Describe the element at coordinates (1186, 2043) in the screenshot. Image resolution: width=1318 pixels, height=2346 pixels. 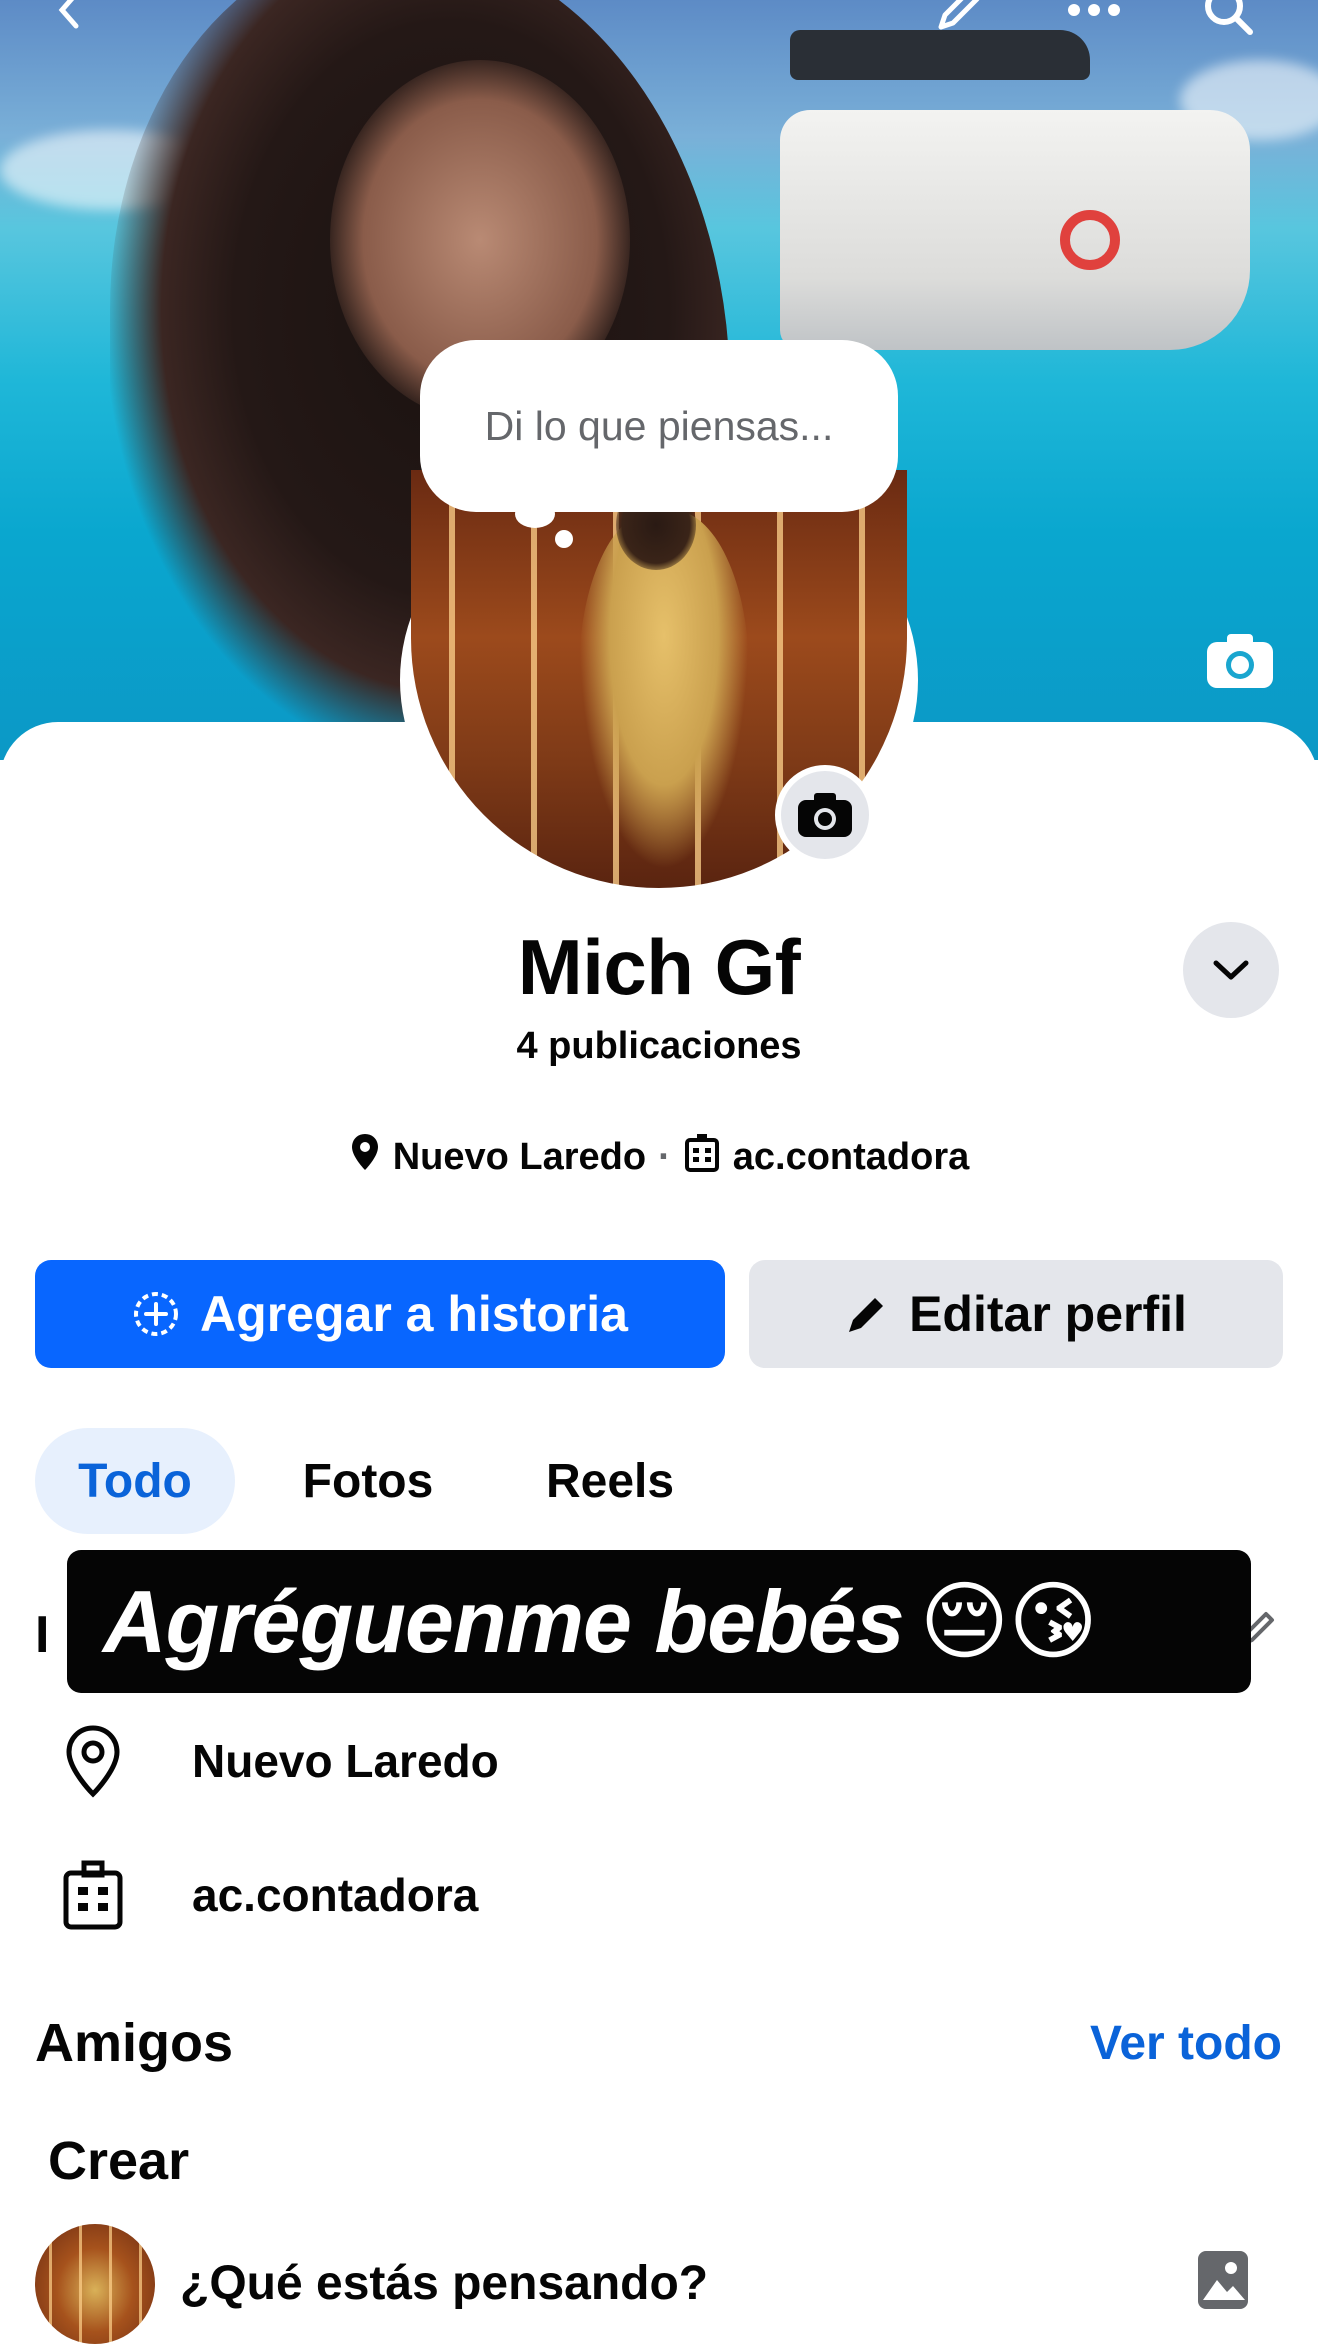
I see `see-all-friends-link: Ver todo` at that location.